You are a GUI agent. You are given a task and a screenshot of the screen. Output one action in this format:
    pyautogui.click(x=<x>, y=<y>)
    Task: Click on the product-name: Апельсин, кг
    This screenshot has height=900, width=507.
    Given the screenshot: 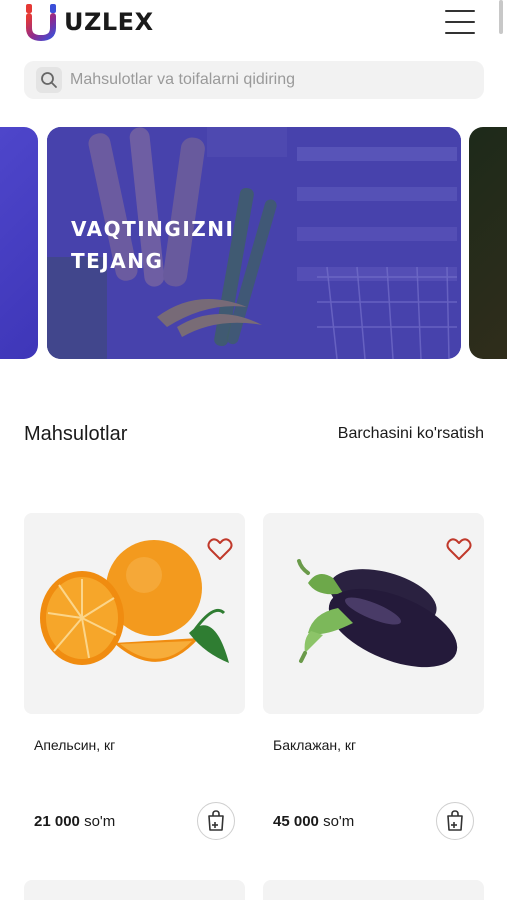 What is the action you would take?
    pyautogui.click(x=75, y=745)
    